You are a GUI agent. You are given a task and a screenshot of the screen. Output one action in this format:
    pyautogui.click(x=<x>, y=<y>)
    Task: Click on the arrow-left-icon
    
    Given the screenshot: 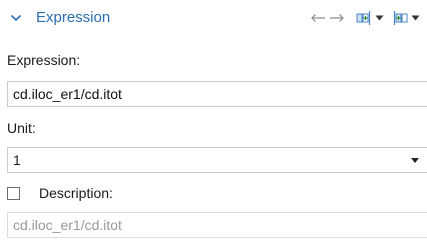 What is the action you would take?
    pyautogui.click(x=318, y=18)
    